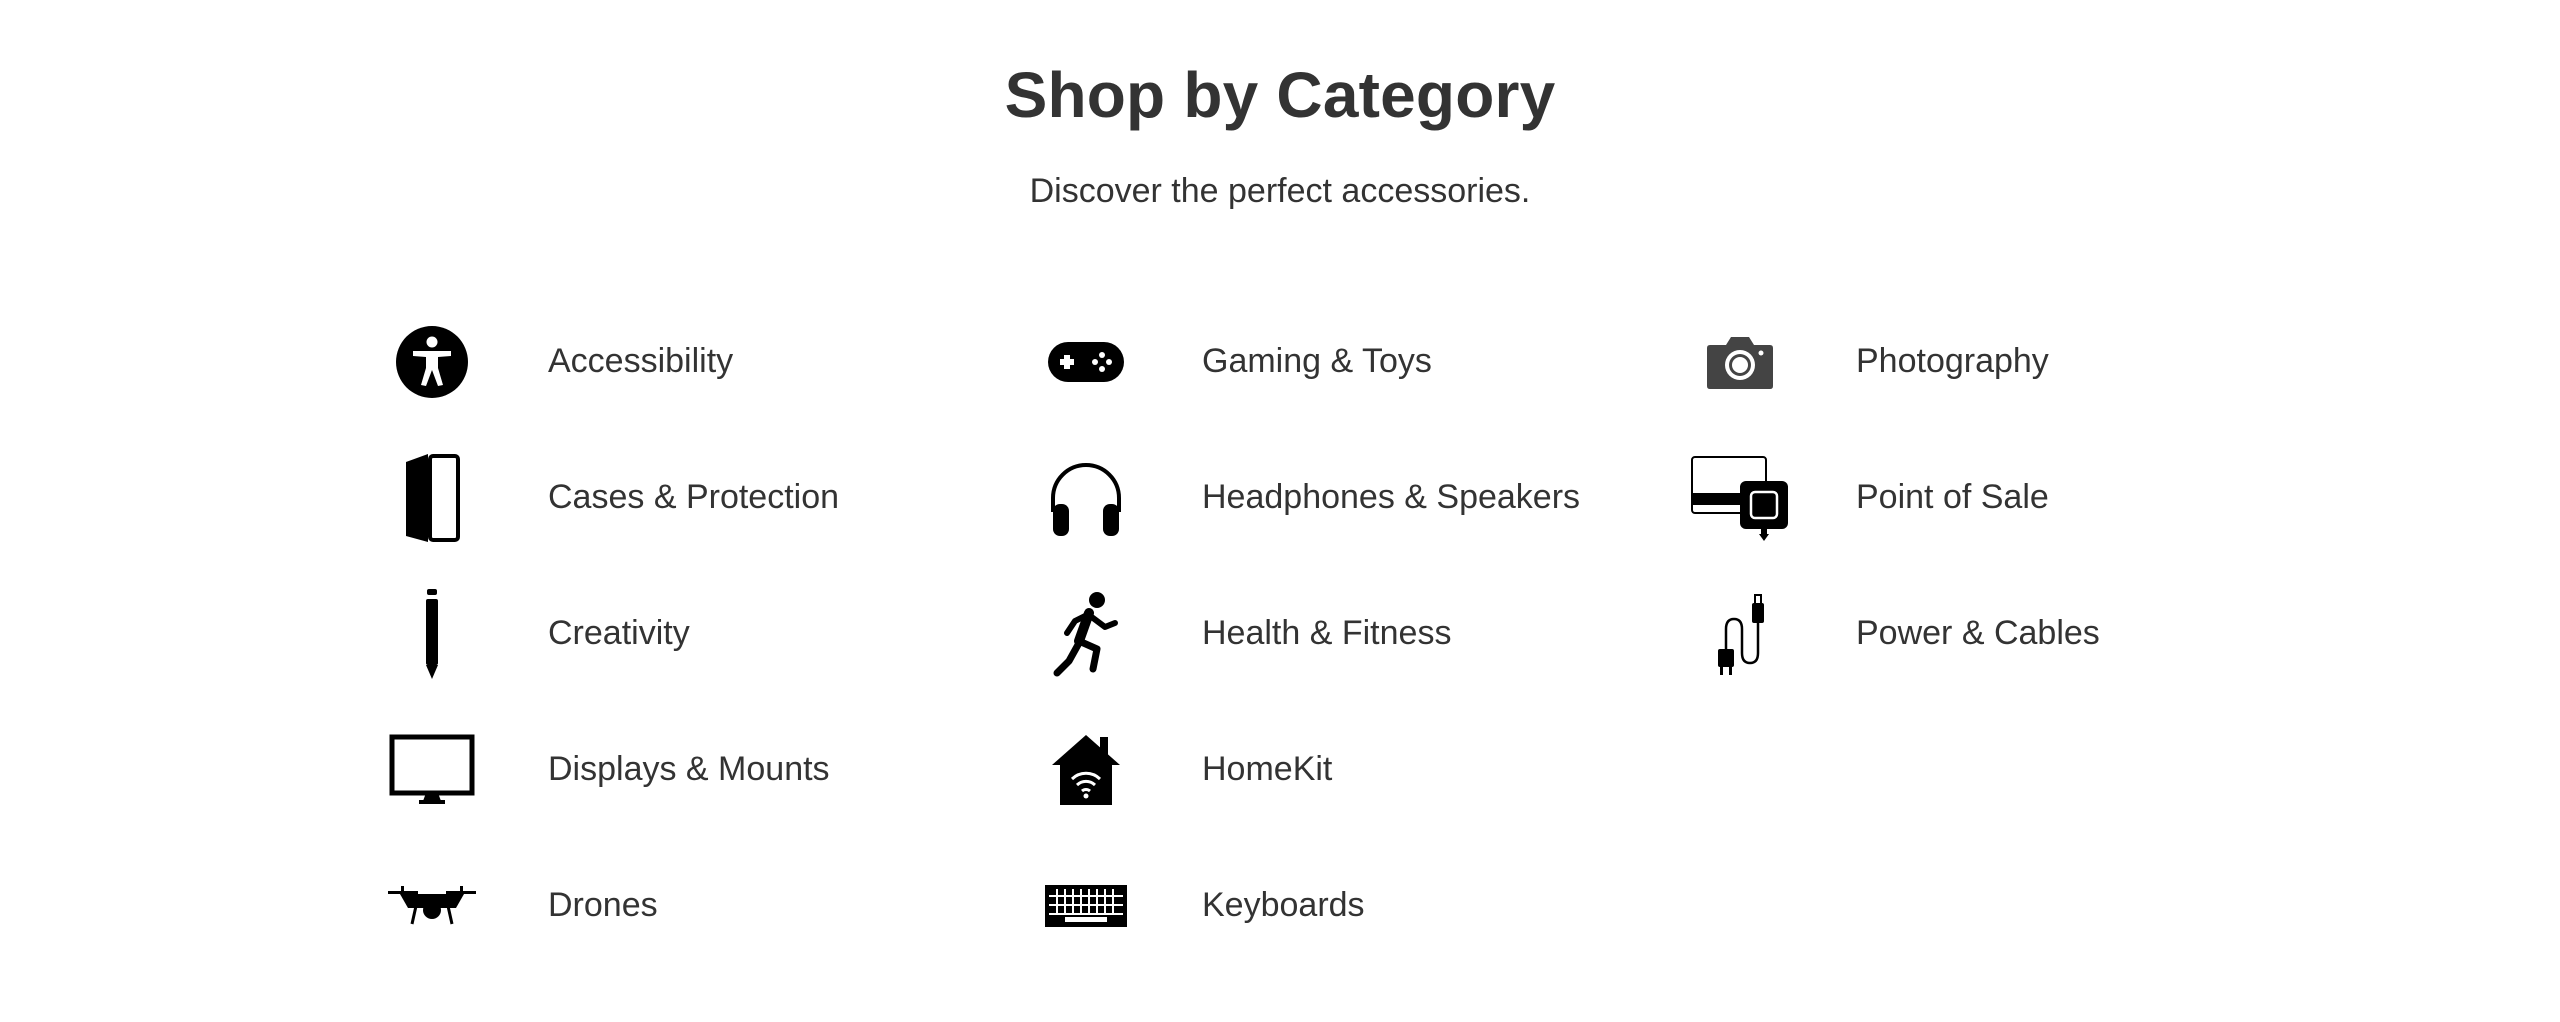 The height and width of the screenshot is (1022, 2560). Describe the element at coordinates (432, 770) in the screenshot. I see `display-icon` at that location.